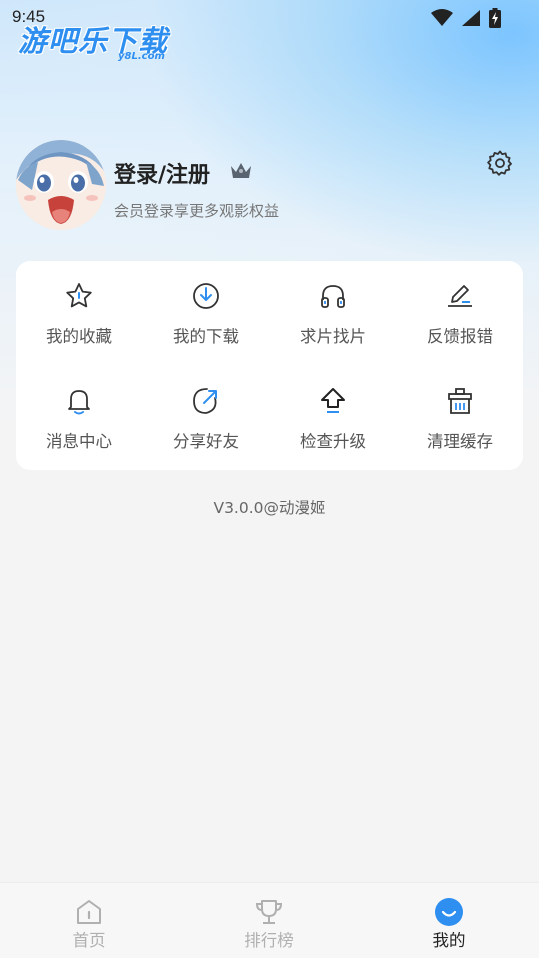 The image size is (539, 958). Describe the element at coordinates (197, 211) in the screenshot. I see `member-benefits-text: 会员登录享更多观影权益` at that location.